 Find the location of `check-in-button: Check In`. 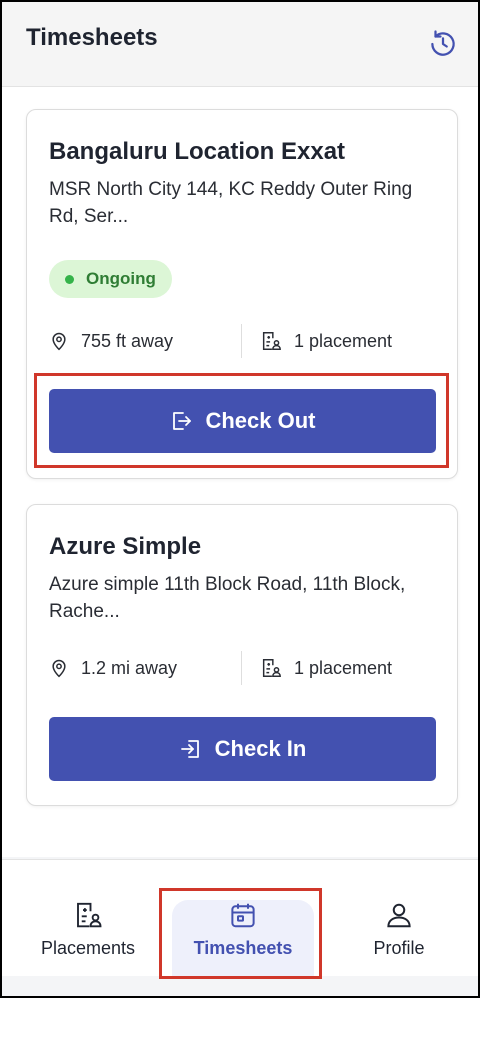

check-in-button: Check In is located at coordinates (242, 749).